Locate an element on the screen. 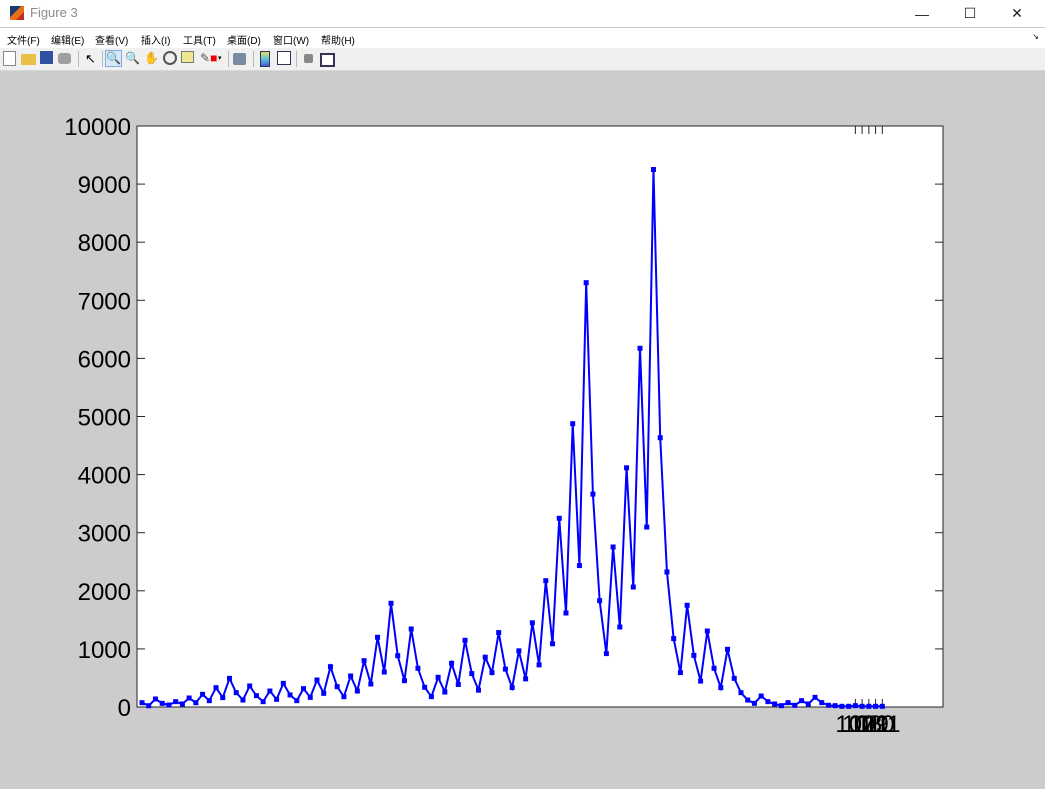 The width and height of the screenshot is (1045, 789). y-tick-label: 2000 is located at coordinates (104, 592).